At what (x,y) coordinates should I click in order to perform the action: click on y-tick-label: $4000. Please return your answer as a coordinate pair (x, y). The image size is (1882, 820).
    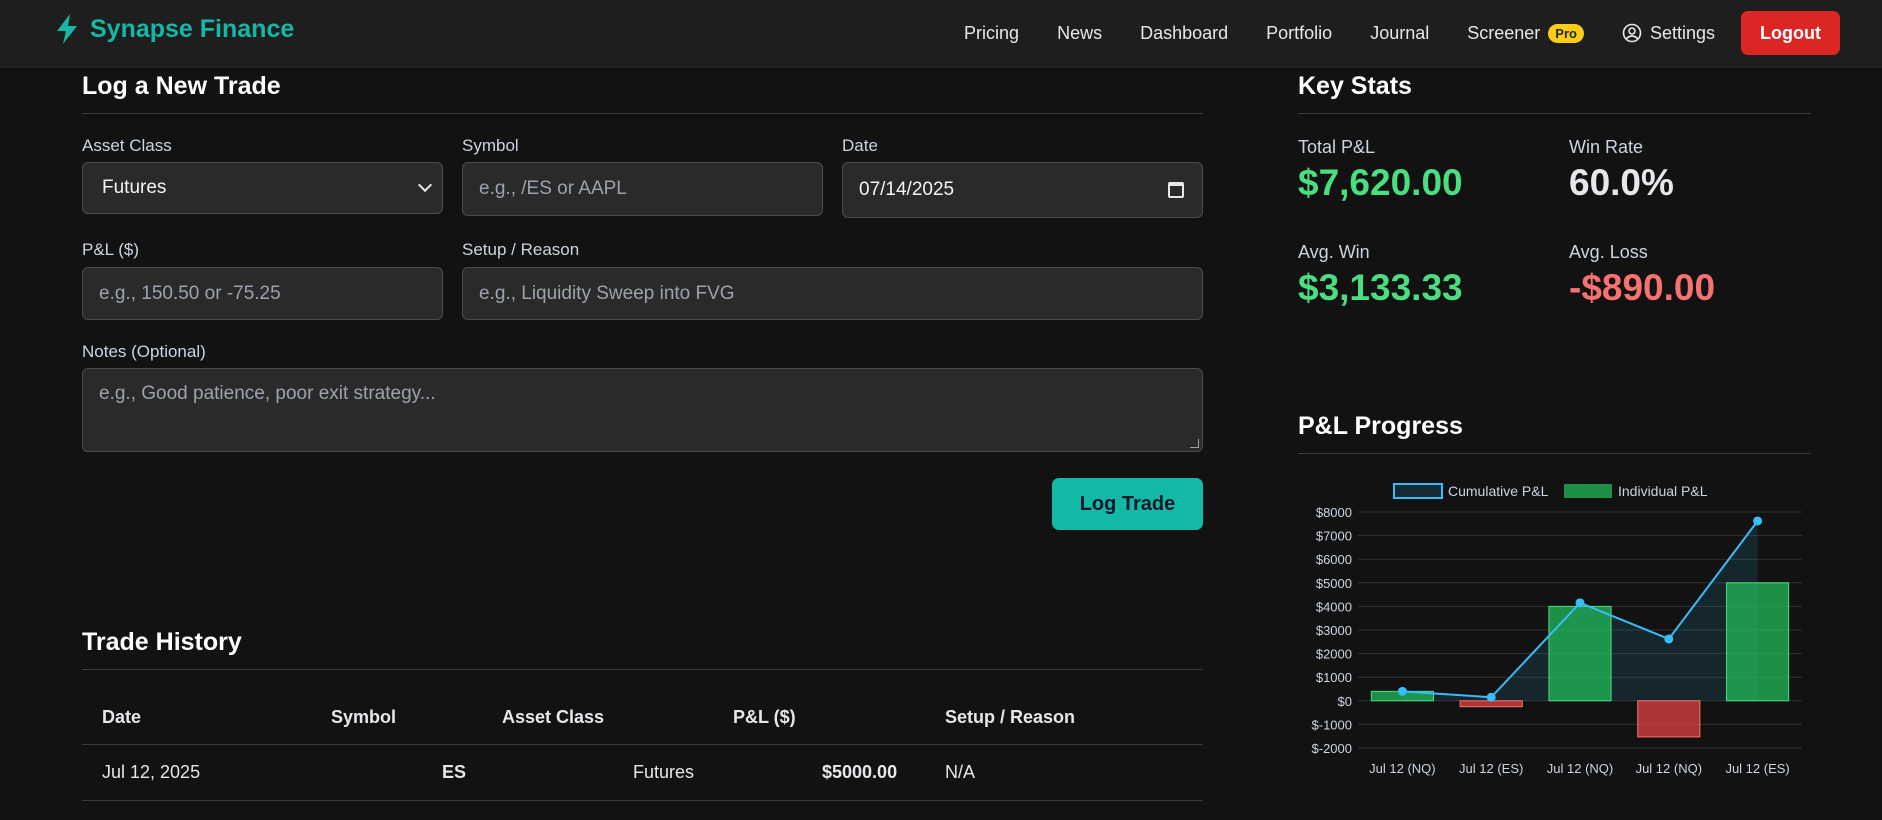
    Looking at the image, I should click on (1334, 606).